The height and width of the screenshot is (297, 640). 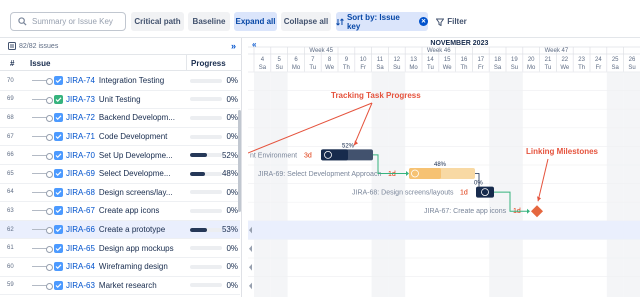 I want to click on col-progress: Progress, so click(x=208, y=63).